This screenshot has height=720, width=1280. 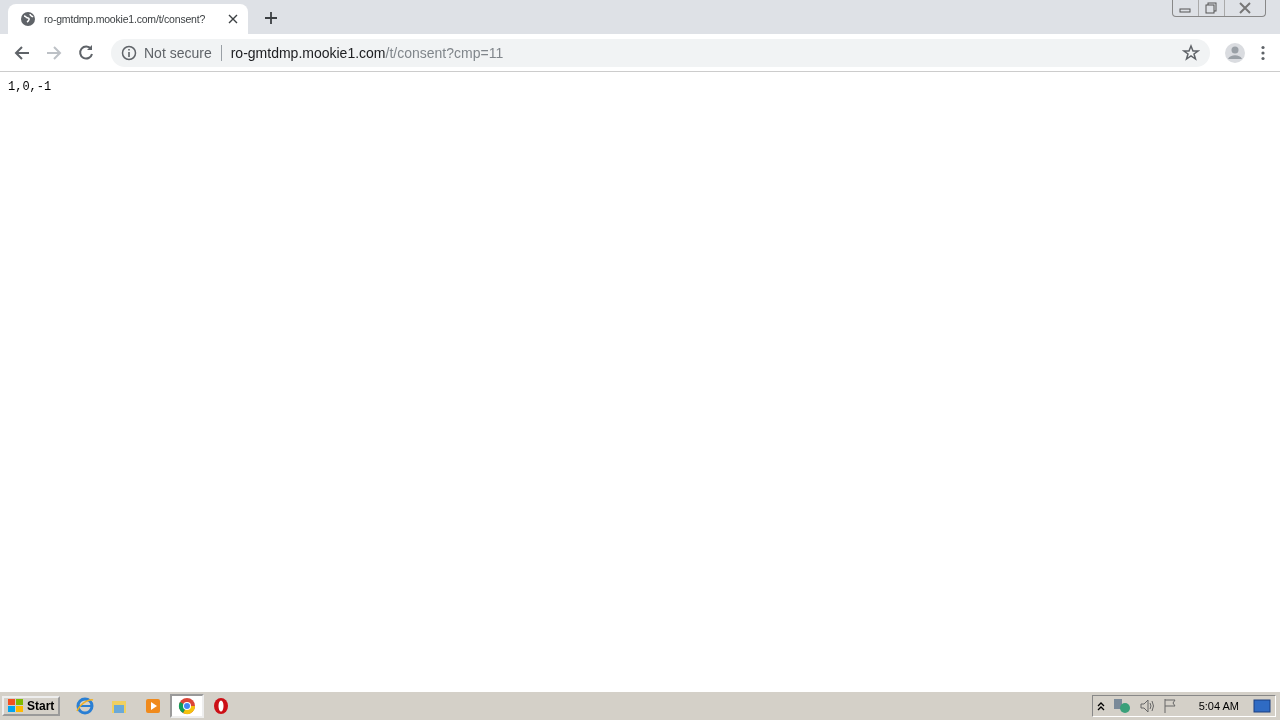 I want to click on clock: 5:04 AM, so click(x=1218, y=706).